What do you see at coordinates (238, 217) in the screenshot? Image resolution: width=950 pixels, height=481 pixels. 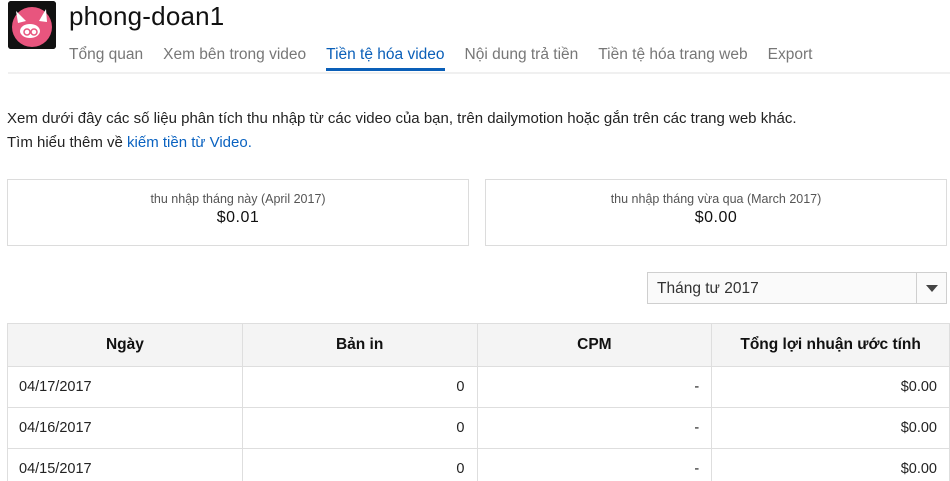 I see `card-value: $0.01` at bounding box center [238, 217].